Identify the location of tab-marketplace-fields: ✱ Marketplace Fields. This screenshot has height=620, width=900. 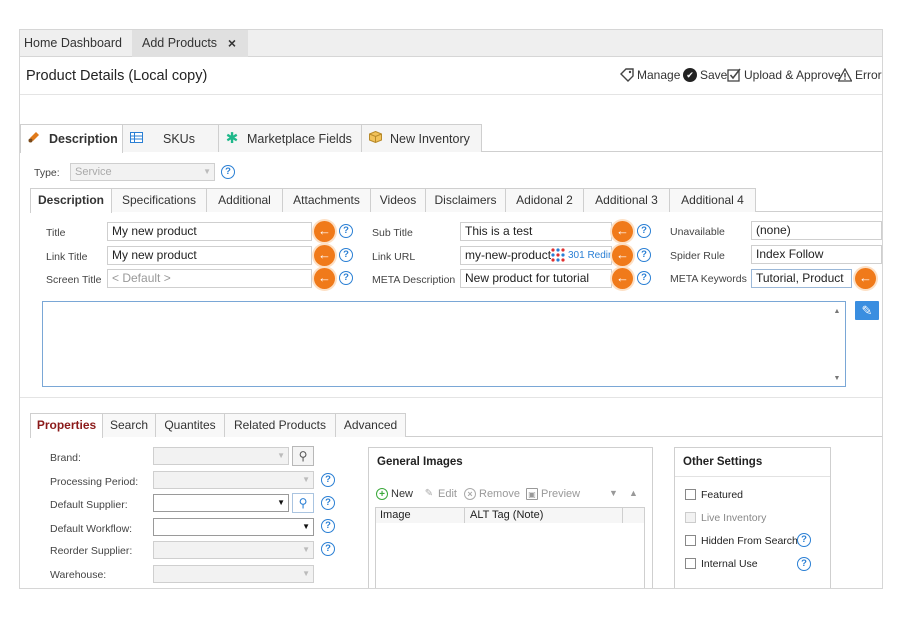
(290, 138).